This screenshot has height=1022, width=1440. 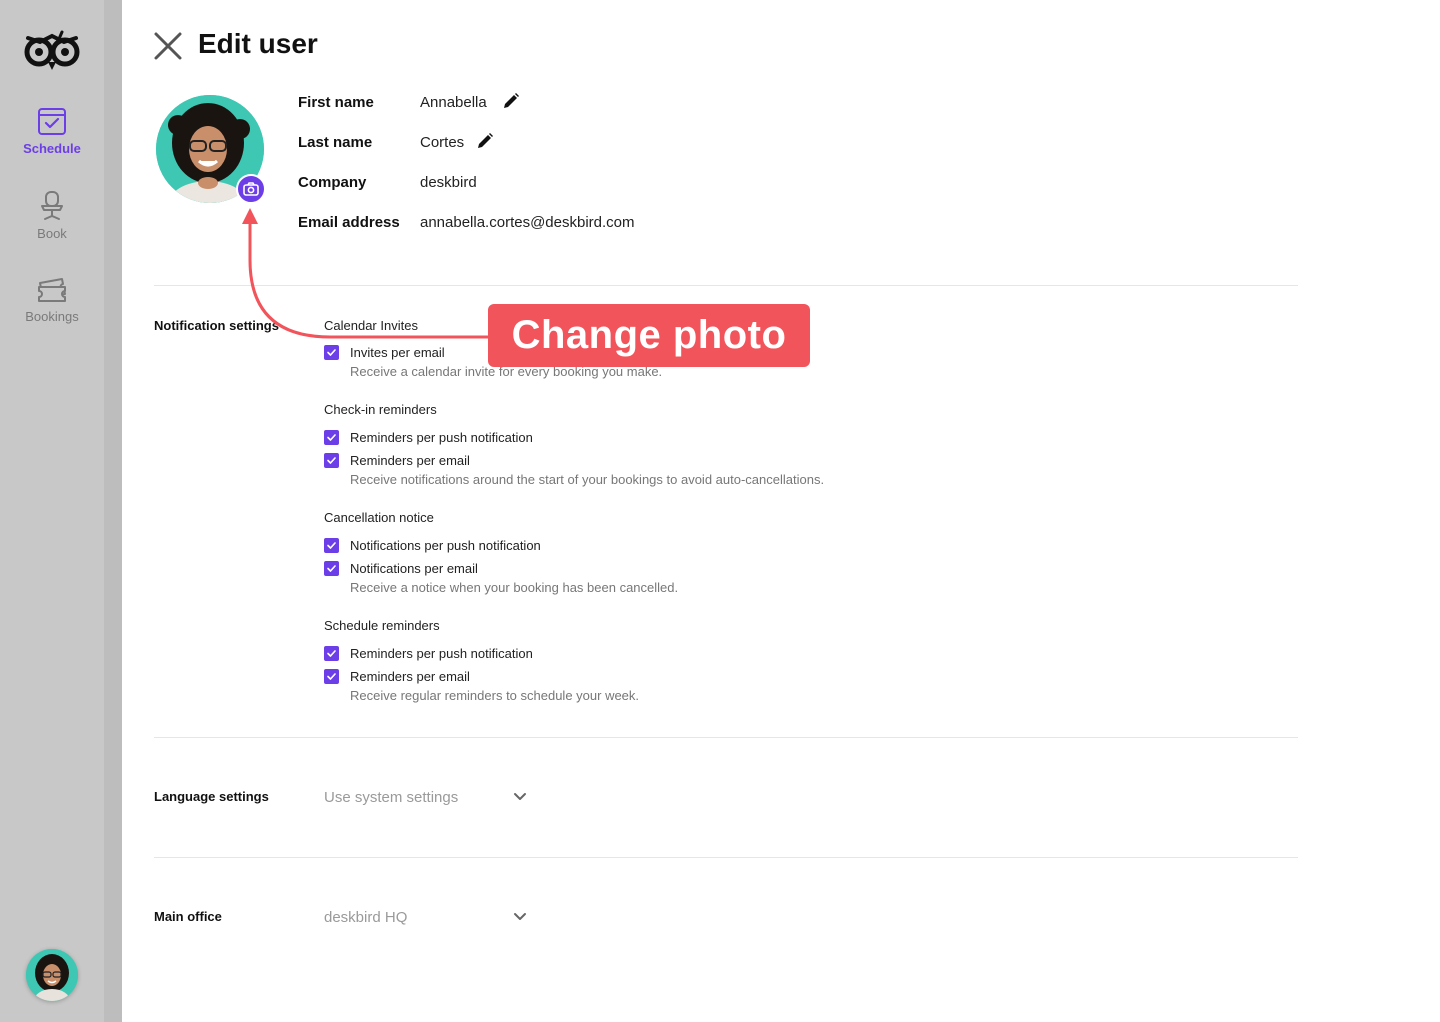 What do you see at coordinates (397, 352) in the screenshot?
I see `option-label: Invites per email` at bounding box center [397, 352].